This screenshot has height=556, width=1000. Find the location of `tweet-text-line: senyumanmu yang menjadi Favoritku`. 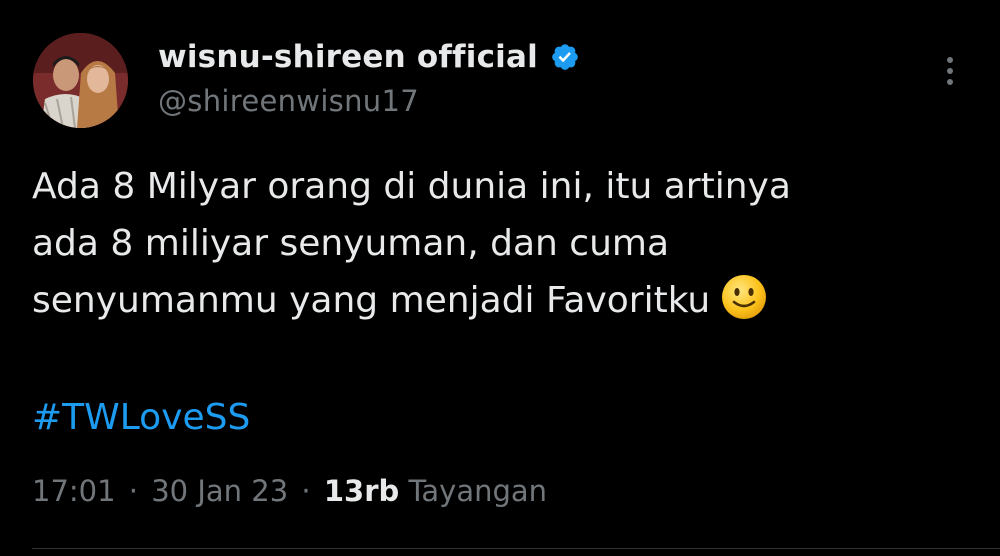

tweet-text-line: senyumanmu yang menjadi Favoritku is located at coordinates (482, 300).